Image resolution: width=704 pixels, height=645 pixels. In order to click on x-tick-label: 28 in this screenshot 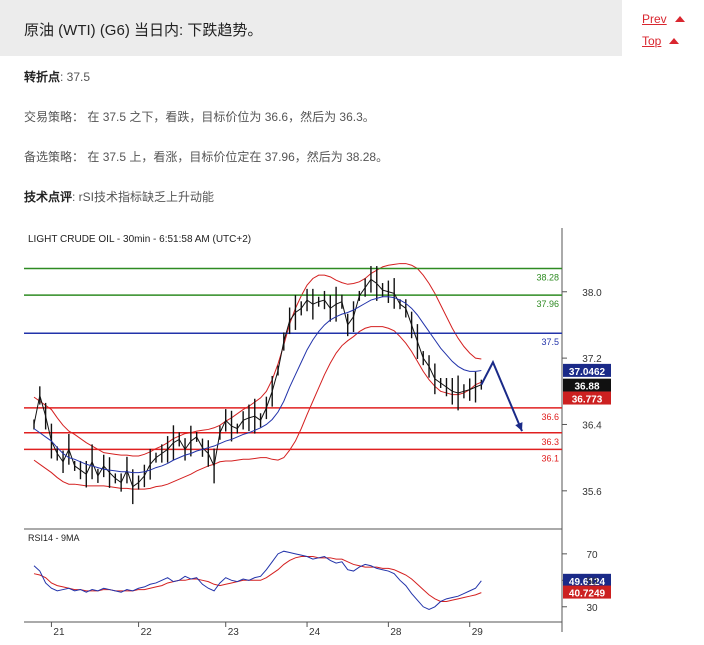, I will do `click(396, 632)`.